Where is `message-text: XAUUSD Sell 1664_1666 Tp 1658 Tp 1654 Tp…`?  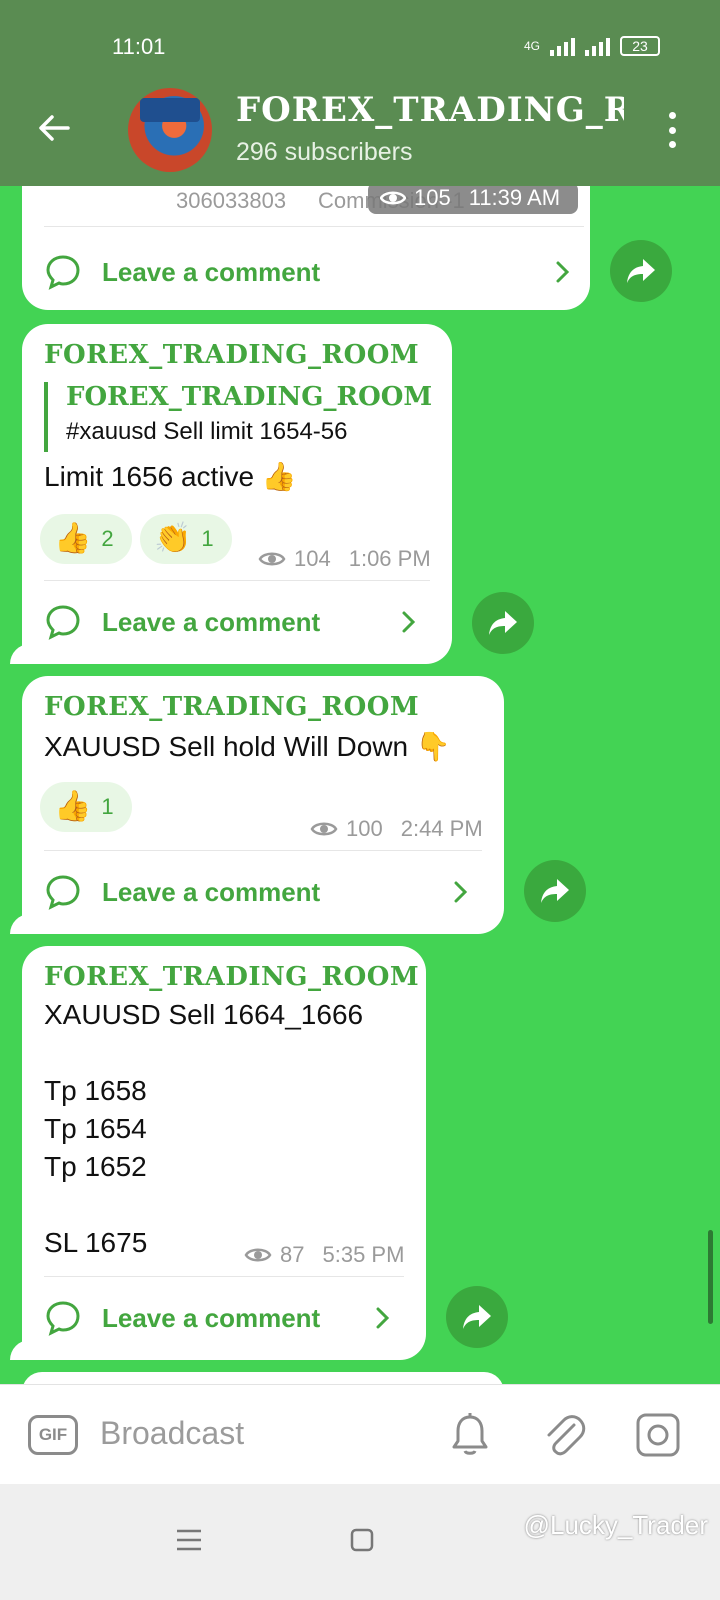
message-text: XAUUSD Sell 1664_1666 Tp 1658 Tp 1654 Tp… is located at coordinates (204, 1128).